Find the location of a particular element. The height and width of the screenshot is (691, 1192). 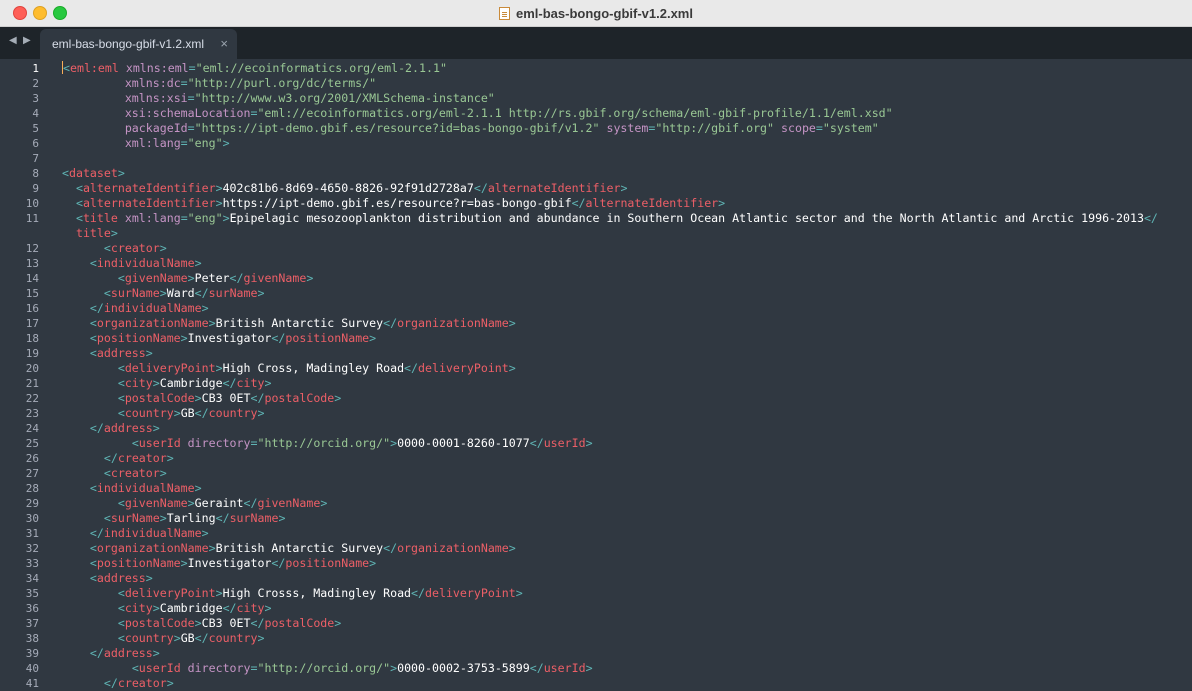

line-number: 39 is located at coordinates (32, 653).